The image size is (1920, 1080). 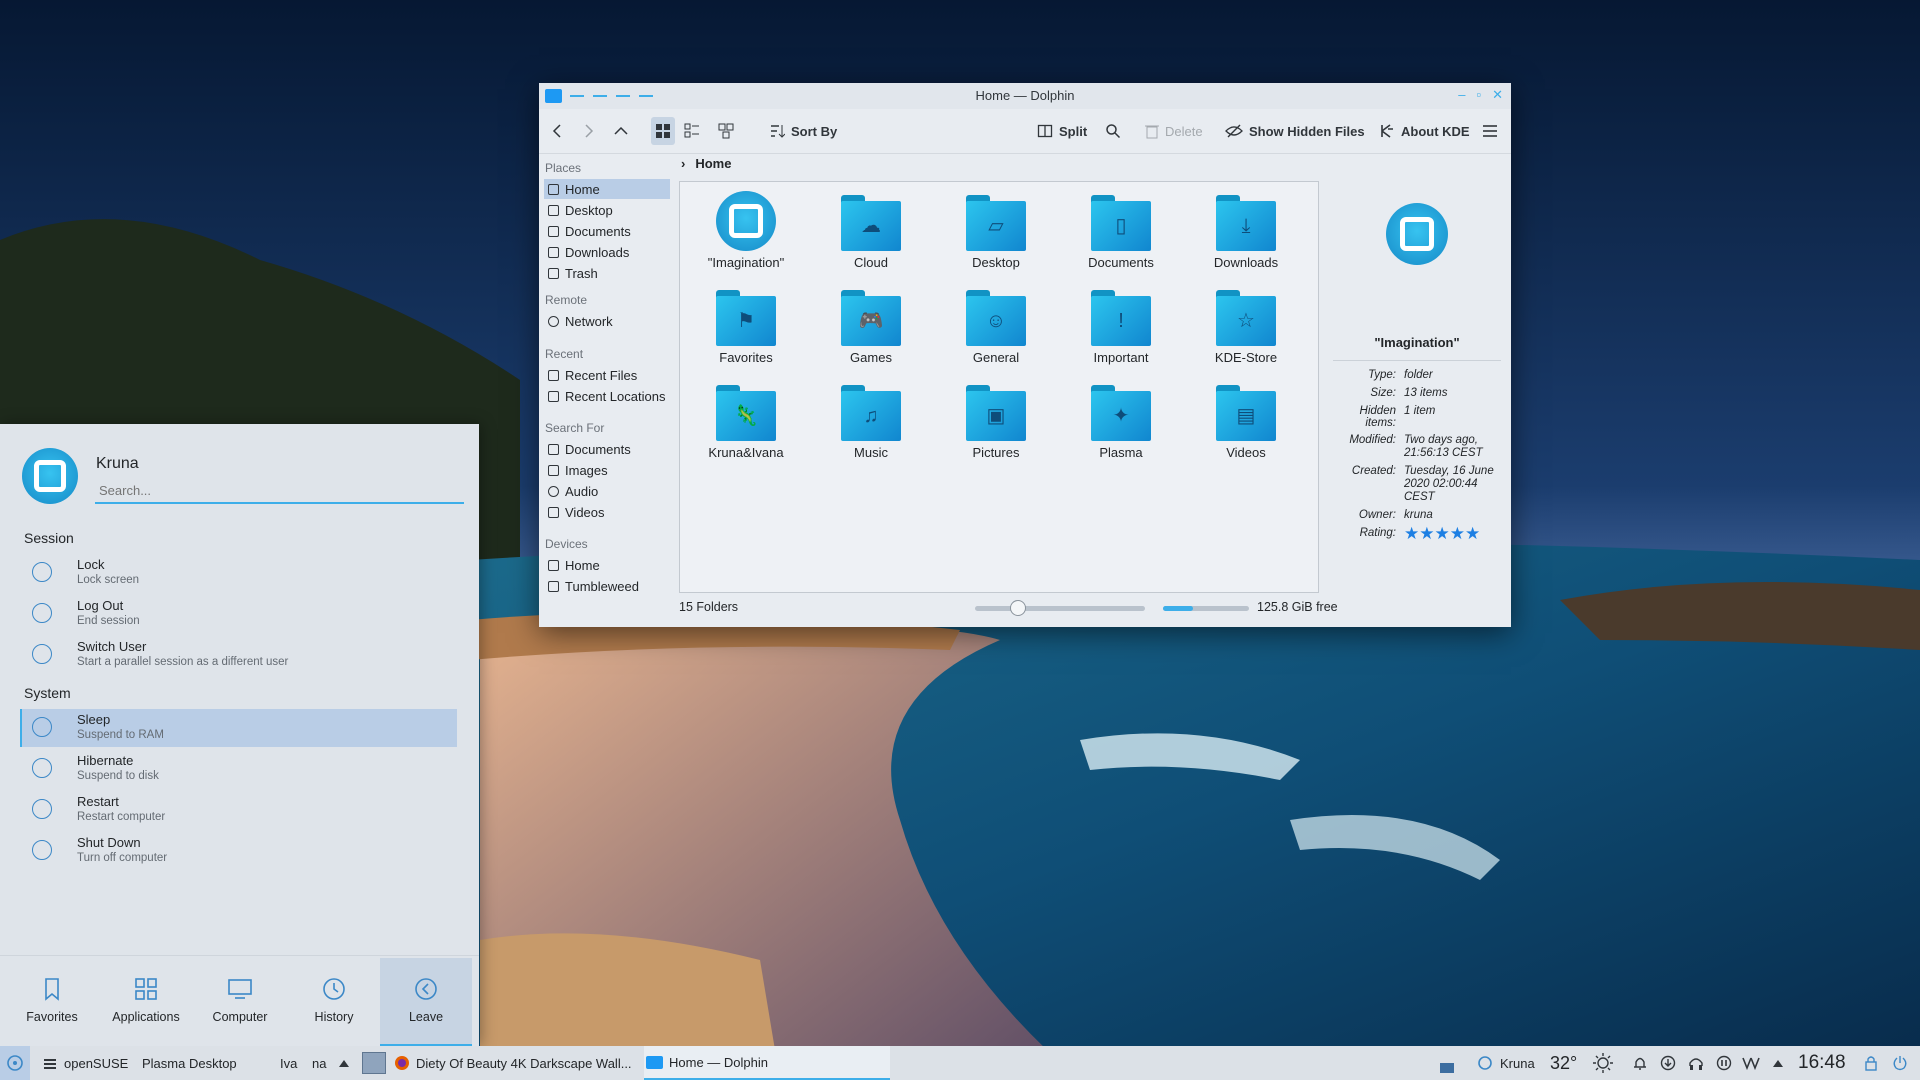 What do you see at coordinates (607, 375) in the screenshot?
I see `places-item-recent-files: Recent Files` at bounding box center [607, 375].